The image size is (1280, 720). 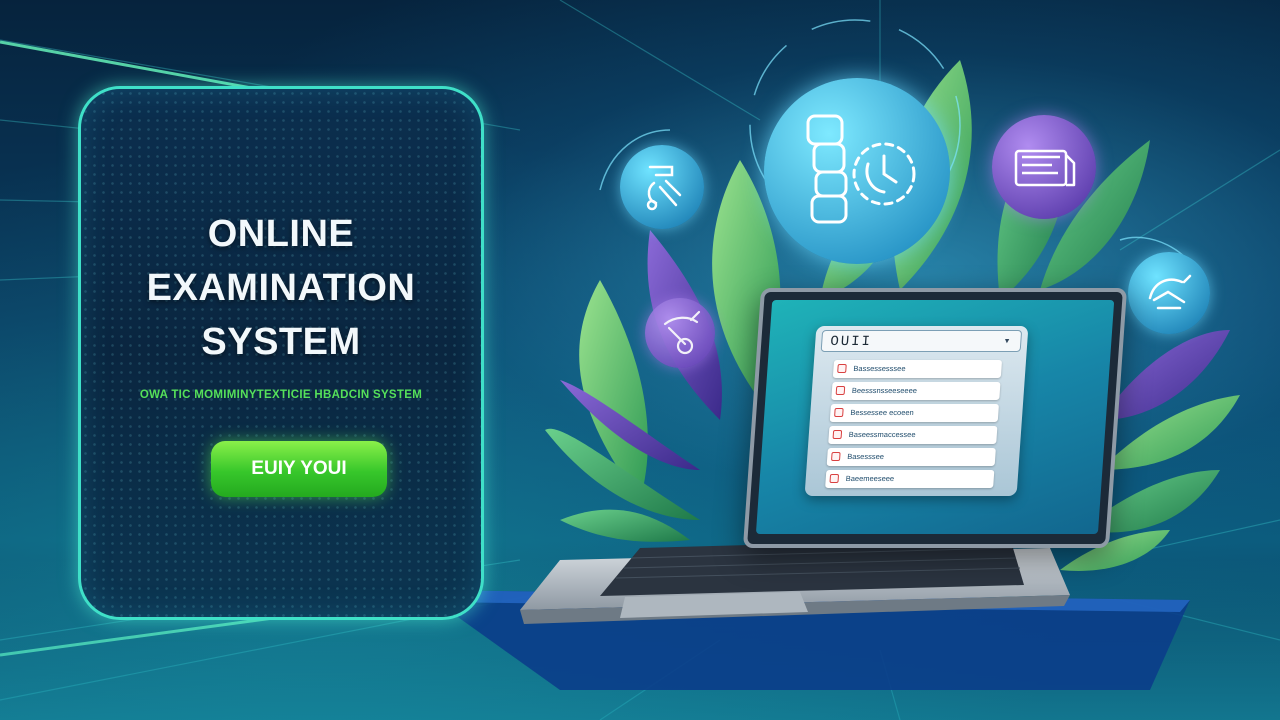 I want to click on question-row: Bassessesssee, so click(x=917, y=369).